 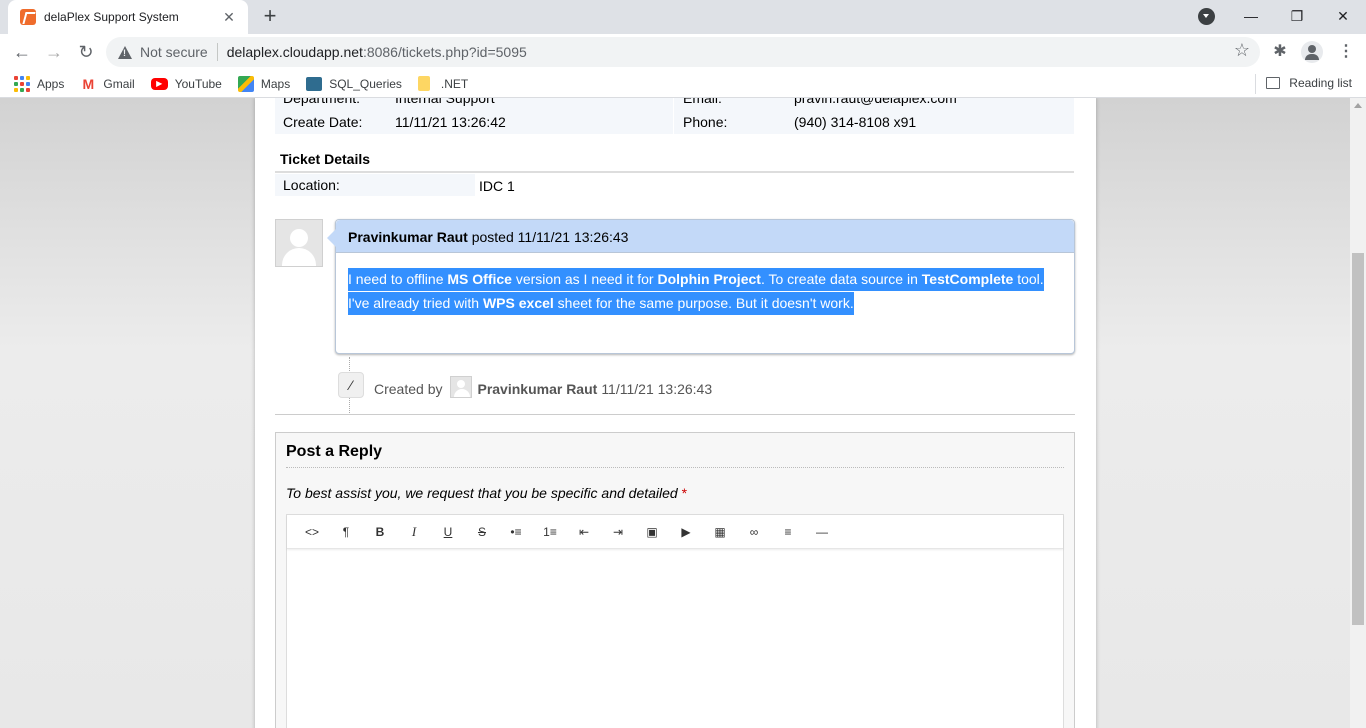 I want to click on close-tab-icon: ✕, so click(x=229, y=17).